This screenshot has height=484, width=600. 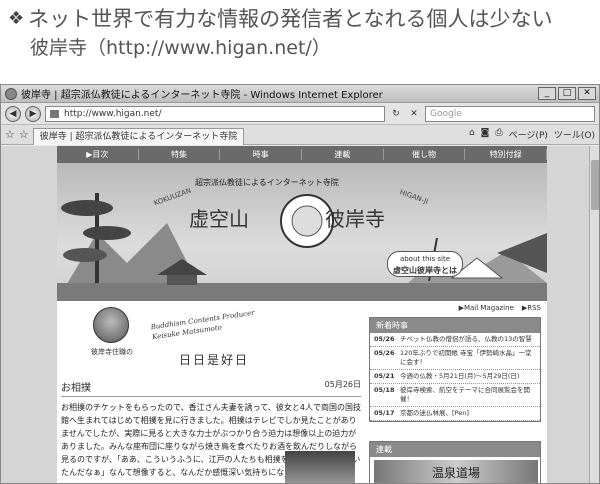 I want to click on feeds-icon: ◙, so click(x=485, y=134).